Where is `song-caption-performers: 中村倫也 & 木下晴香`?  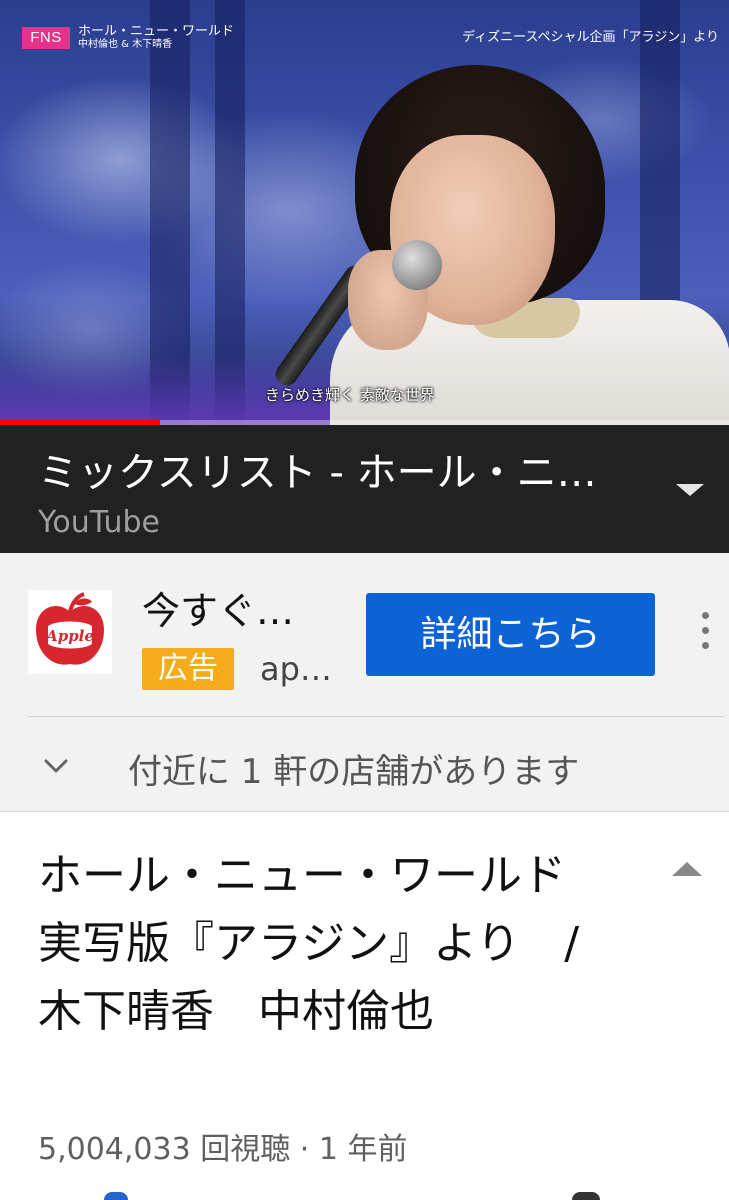
song-caption-performers: 中村倫也 & 木下晴香 is located at coordinates (125, 44).